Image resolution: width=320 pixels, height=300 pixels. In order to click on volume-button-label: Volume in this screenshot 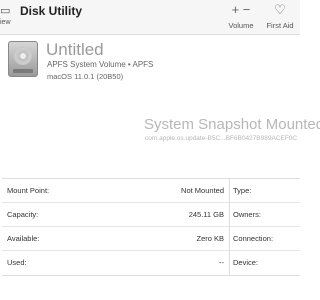, I will do `click(241, 25)`.